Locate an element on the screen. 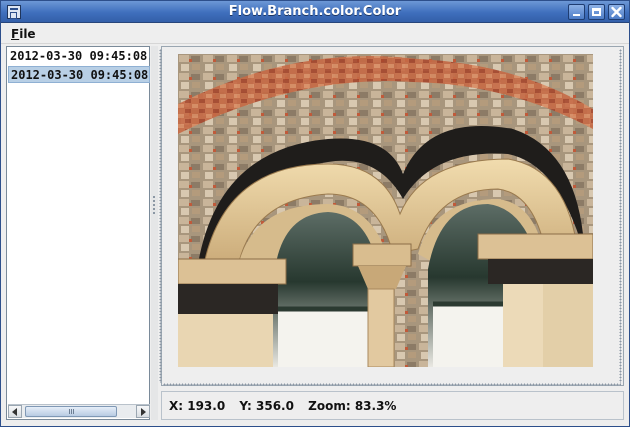 Image resolution: width=630 pixels, height=427 pixels. zoom-level: Zoom: 83.3% is located at coordinates (352, 406).